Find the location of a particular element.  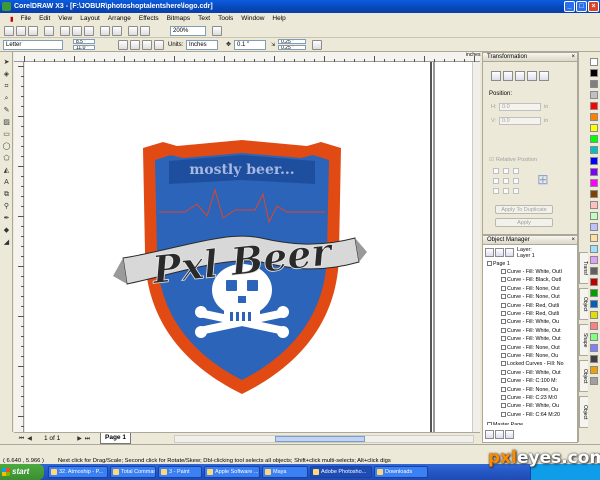

new-icon is located at coordinates (9, 31).